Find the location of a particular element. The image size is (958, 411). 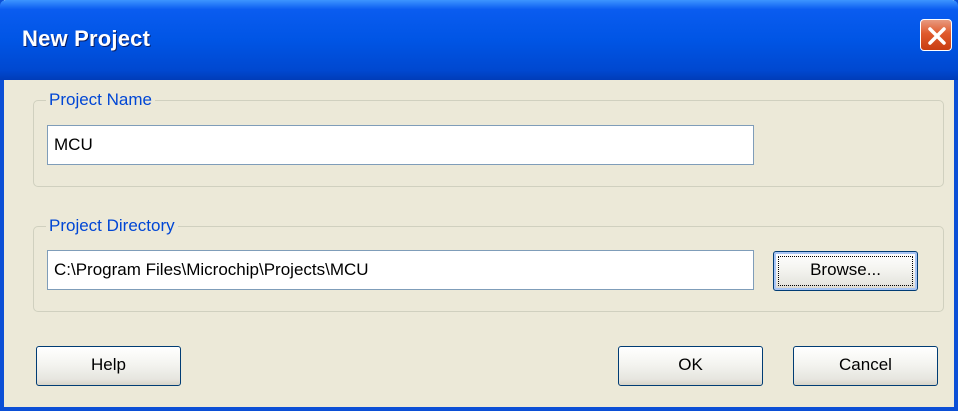

close-button is located at coordinates (936, 35).